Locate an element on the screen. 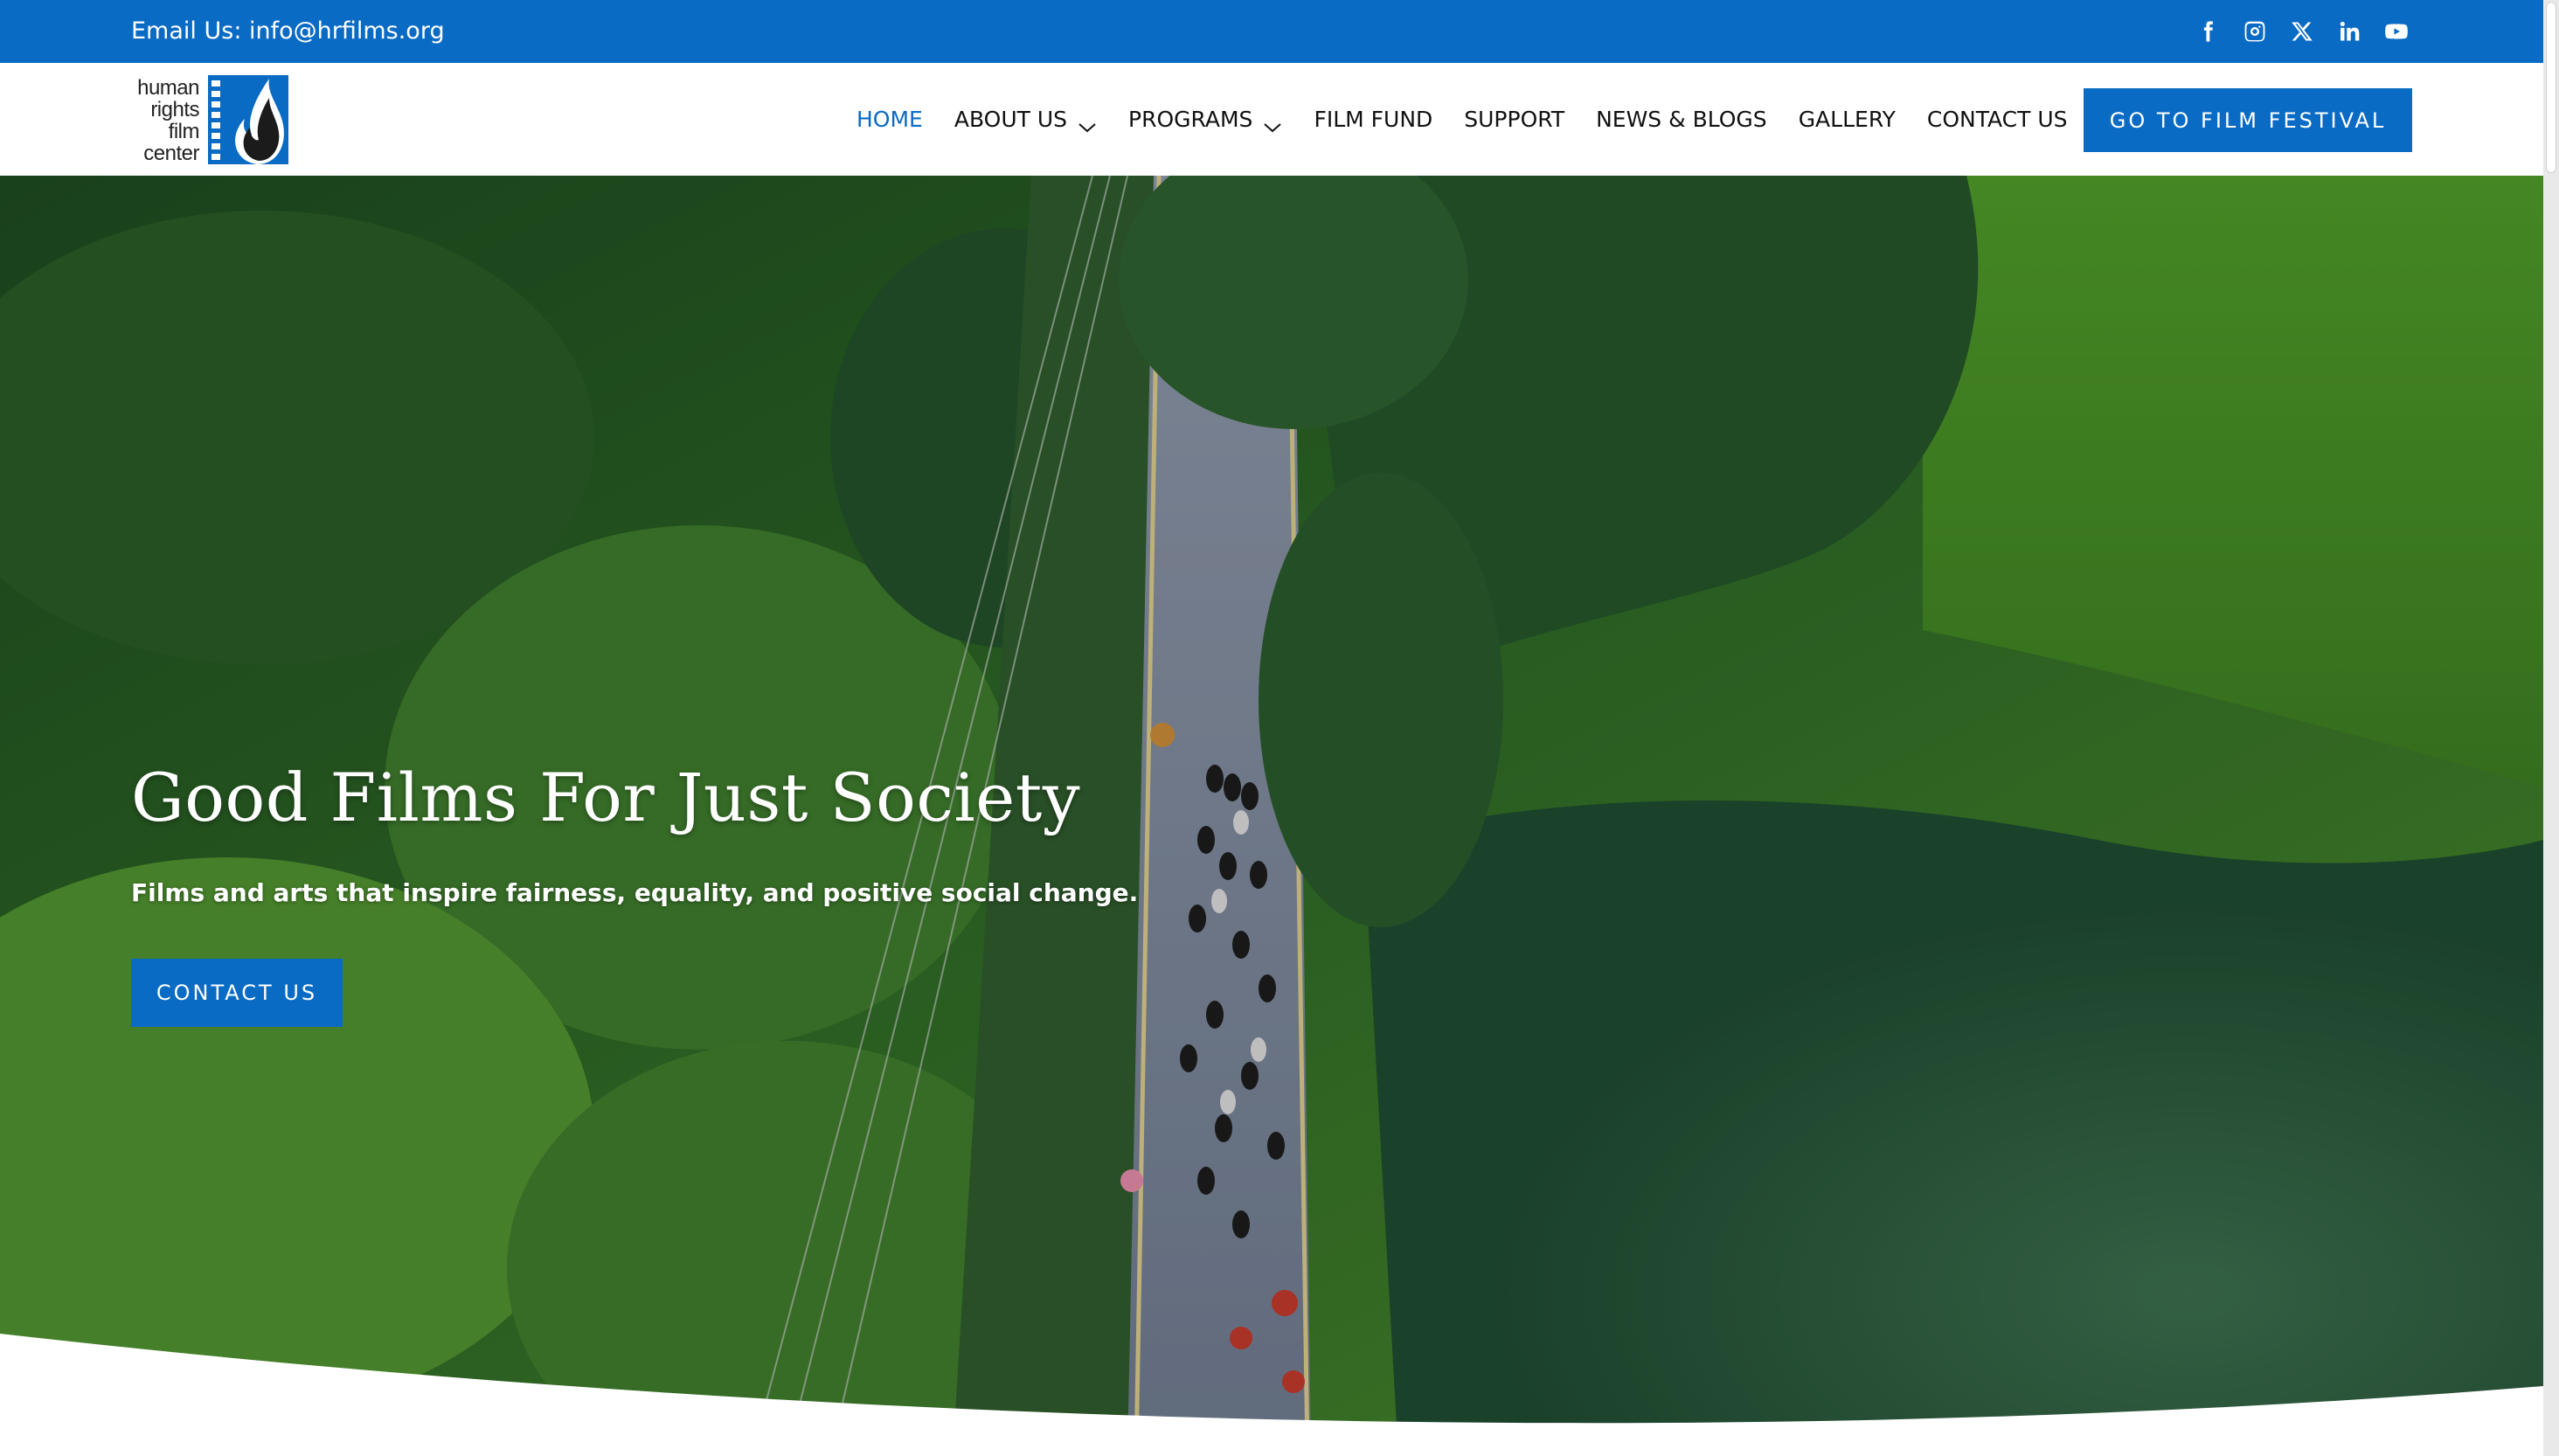  youtube-icon is located at coordinates (2396, 31).